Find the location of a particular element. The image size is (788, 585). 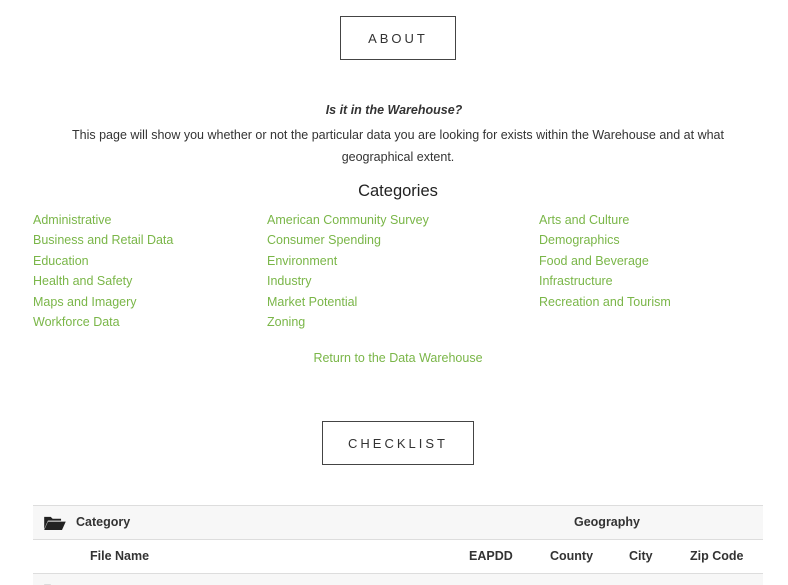

category-link-education: Education is located at coordinates (103, 261).